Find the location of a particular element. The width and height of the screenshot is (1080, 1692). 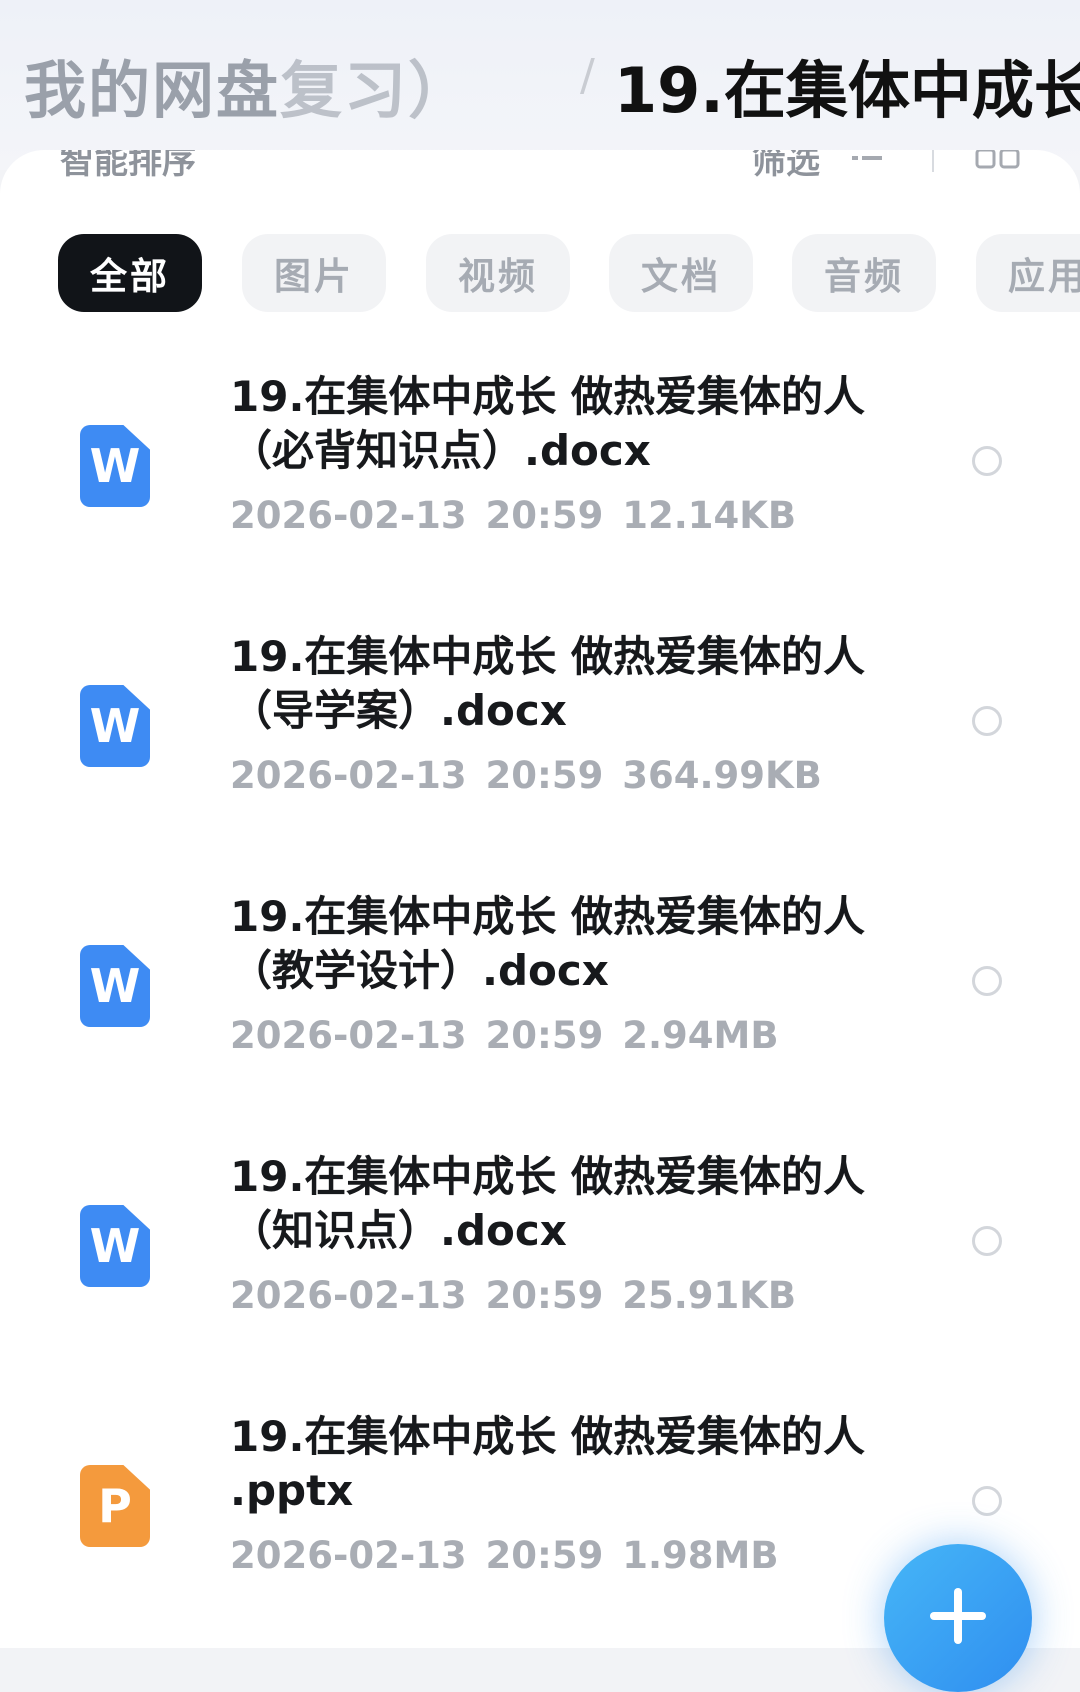

file-name: 19.在集体中成长 做热爱集体的人（必背知识点）.docx is located at coordinates (548, 423).